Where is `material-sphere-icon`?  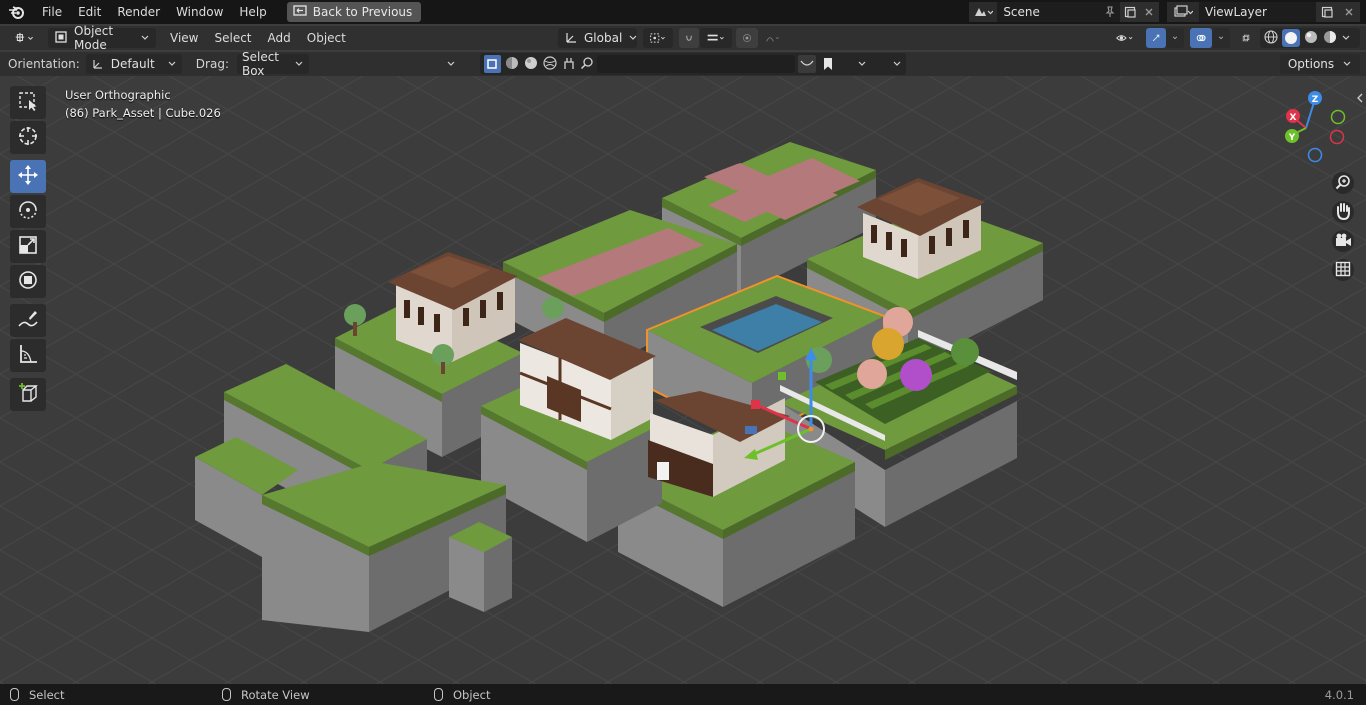
material-sphere-icon is located at coordinates (512, 64).